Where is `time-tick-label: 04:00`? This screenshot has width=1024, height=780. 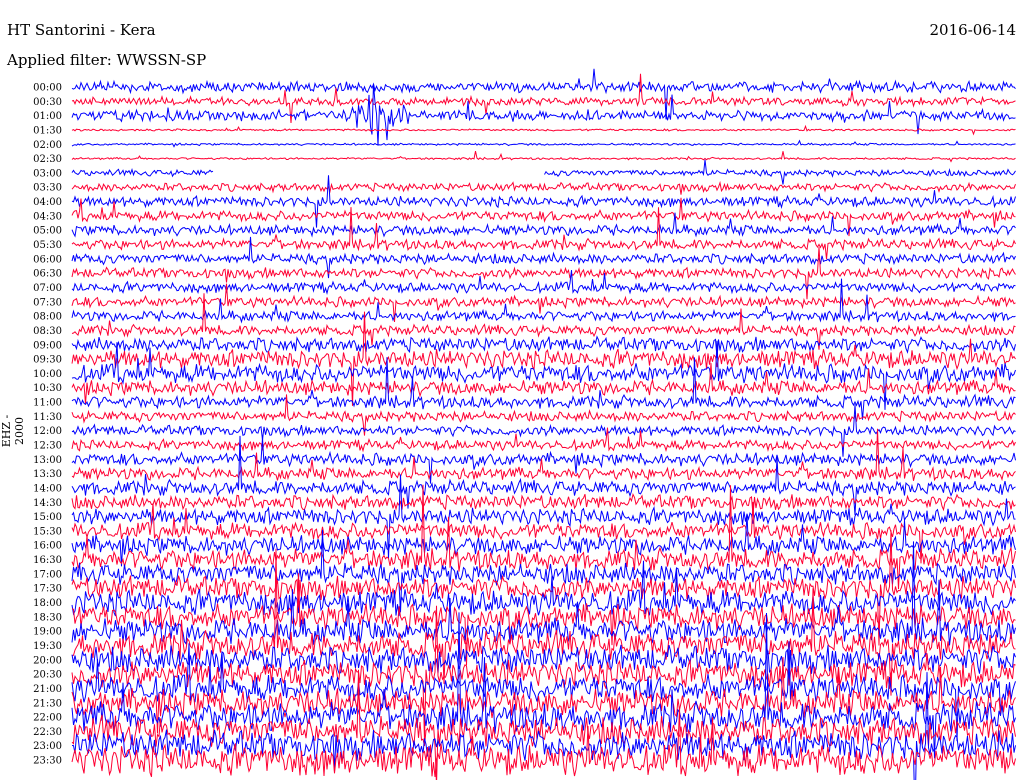 time-tick-label: 04:00 is located at coordinates (47, 202).